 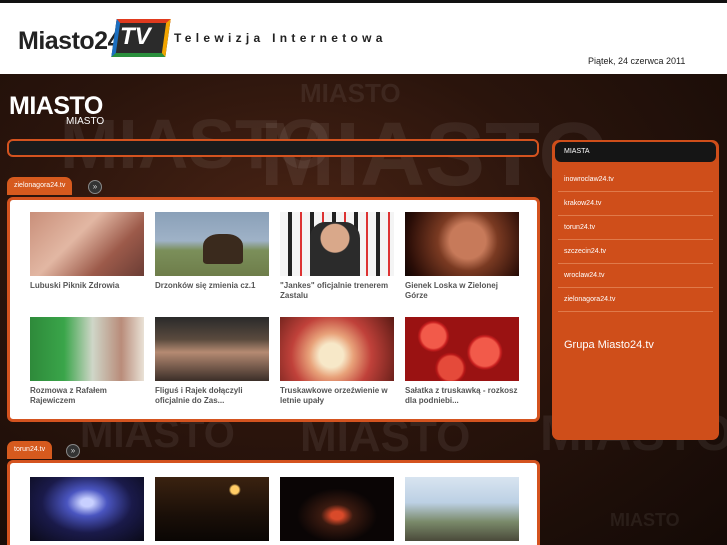 I want to click on sidebar-heading: MIASTA, so click(x=635, y=152).